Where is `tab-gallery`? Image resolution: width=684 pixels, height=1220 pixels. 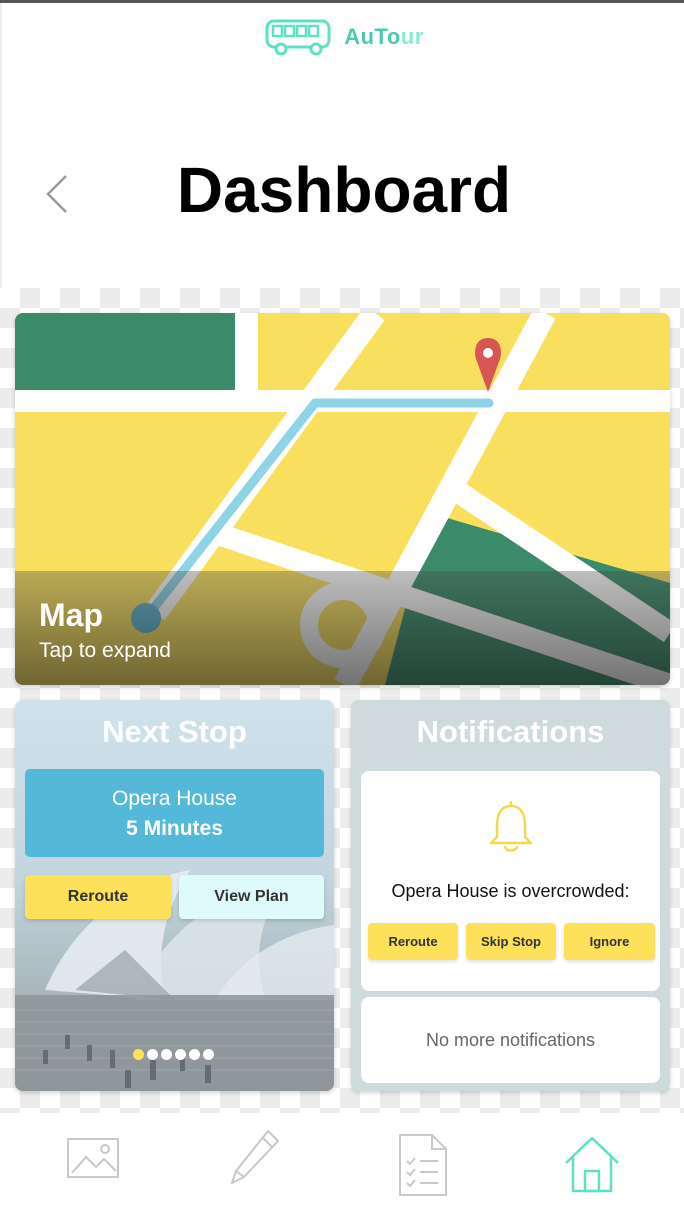 tab-gallery is located at coordinates (93, 1158).